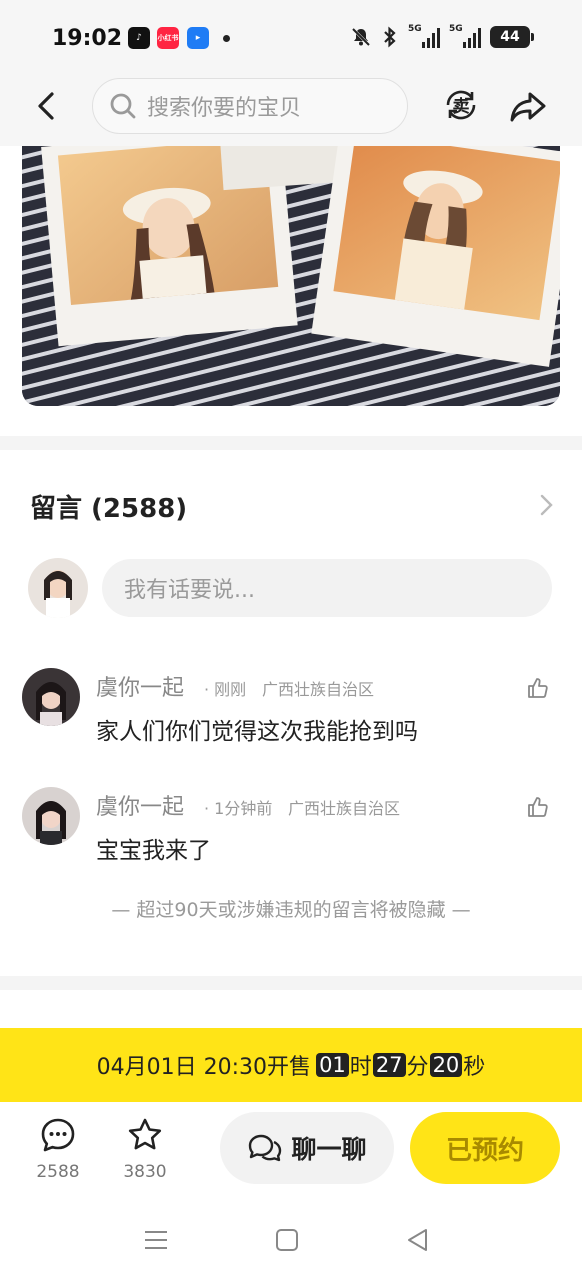 This screenshot has height=1280, width=582. I want to click on comment-text: 家人们你们觉得这次我能抢到吗, so click(257, 732).